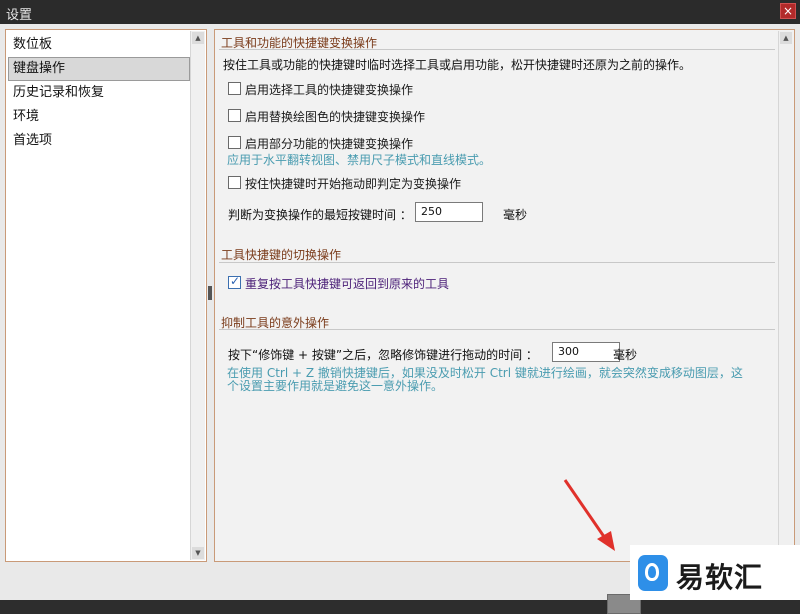 The width and height of the screenshot is (800, 614). Describe the element at coordinates (586, 352) in the screenshot. I see `ignore-modifier-input: 300` at that location.